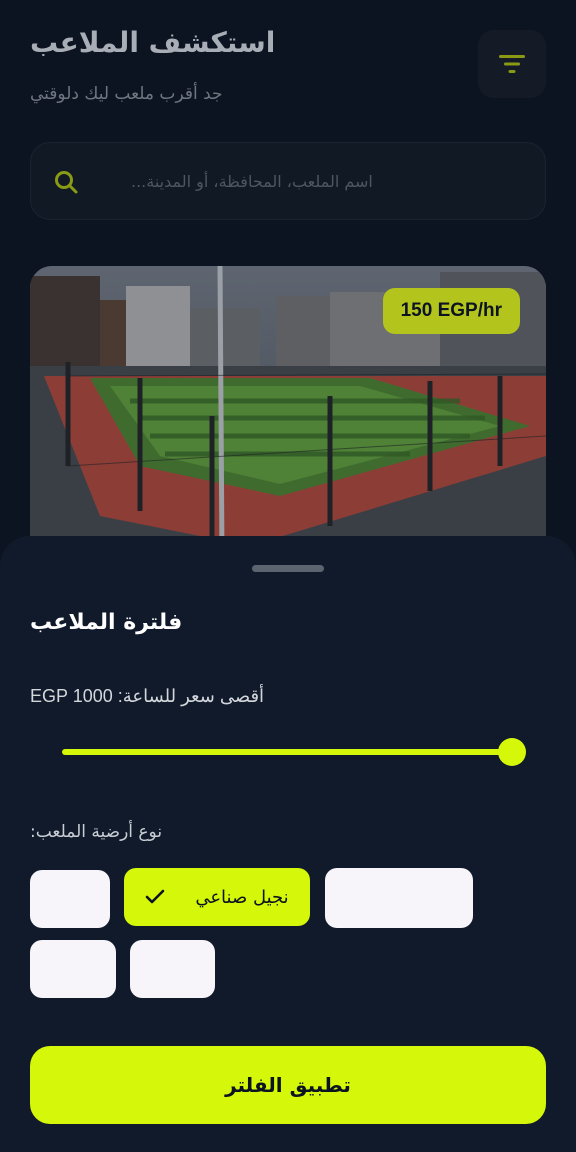 The width and height of the screenshot is (576, 1152). What do you see at coordinates (66, 182) in the screenshot?
I see `search-icon` at bounding box center [66, 182].